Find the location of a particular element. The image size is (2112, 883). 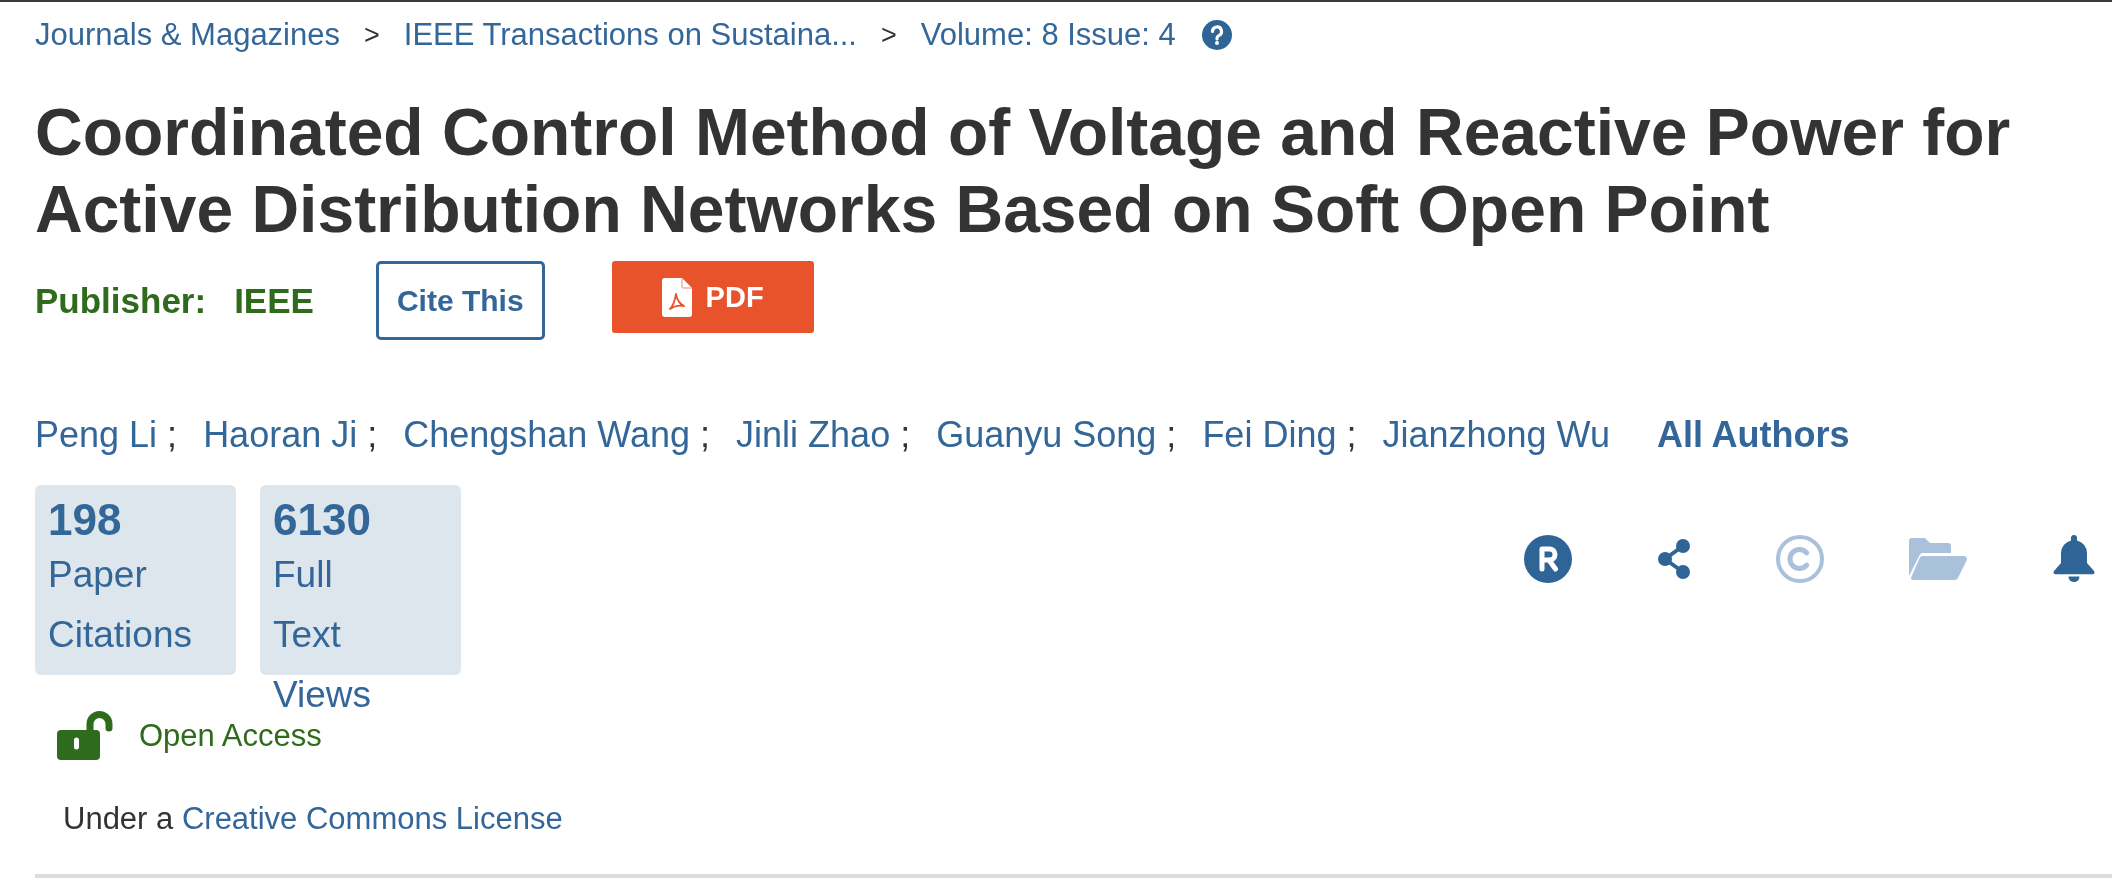

author-link: Peng Li is located at coordinates (96, 435).